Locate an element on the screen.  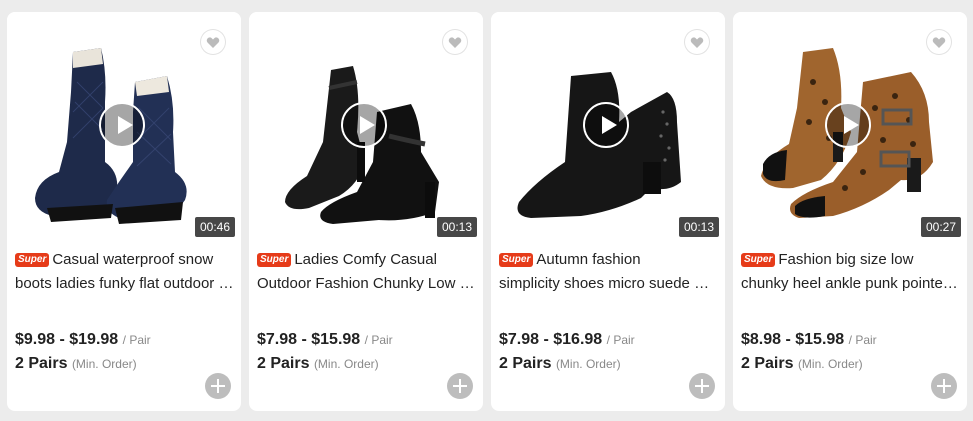
product-title-line1: Fashion big size low is located at coordinates (846, 259).